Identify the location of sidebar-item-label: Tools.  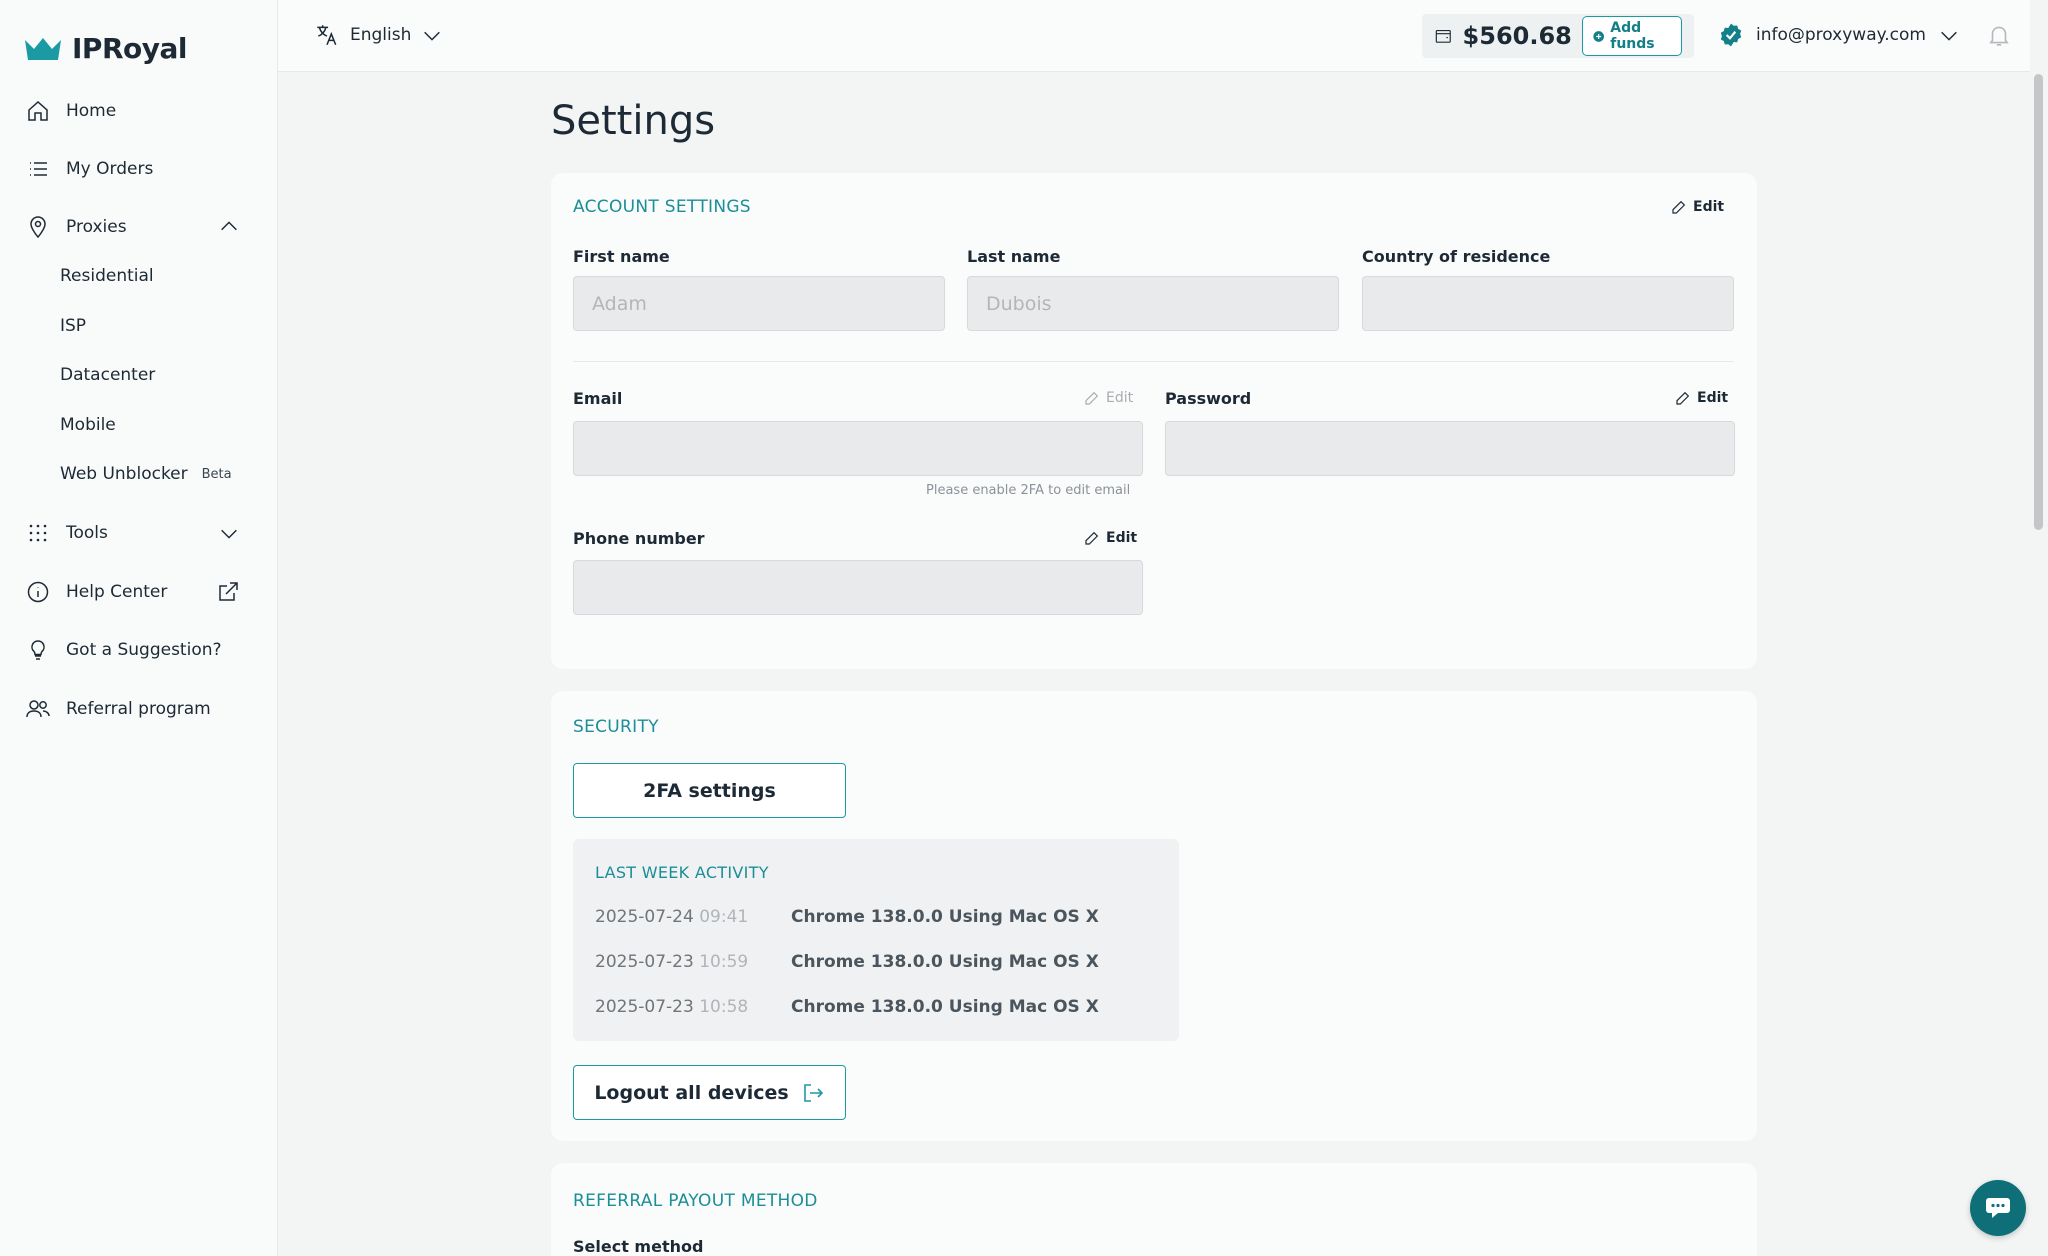
(87, 533).